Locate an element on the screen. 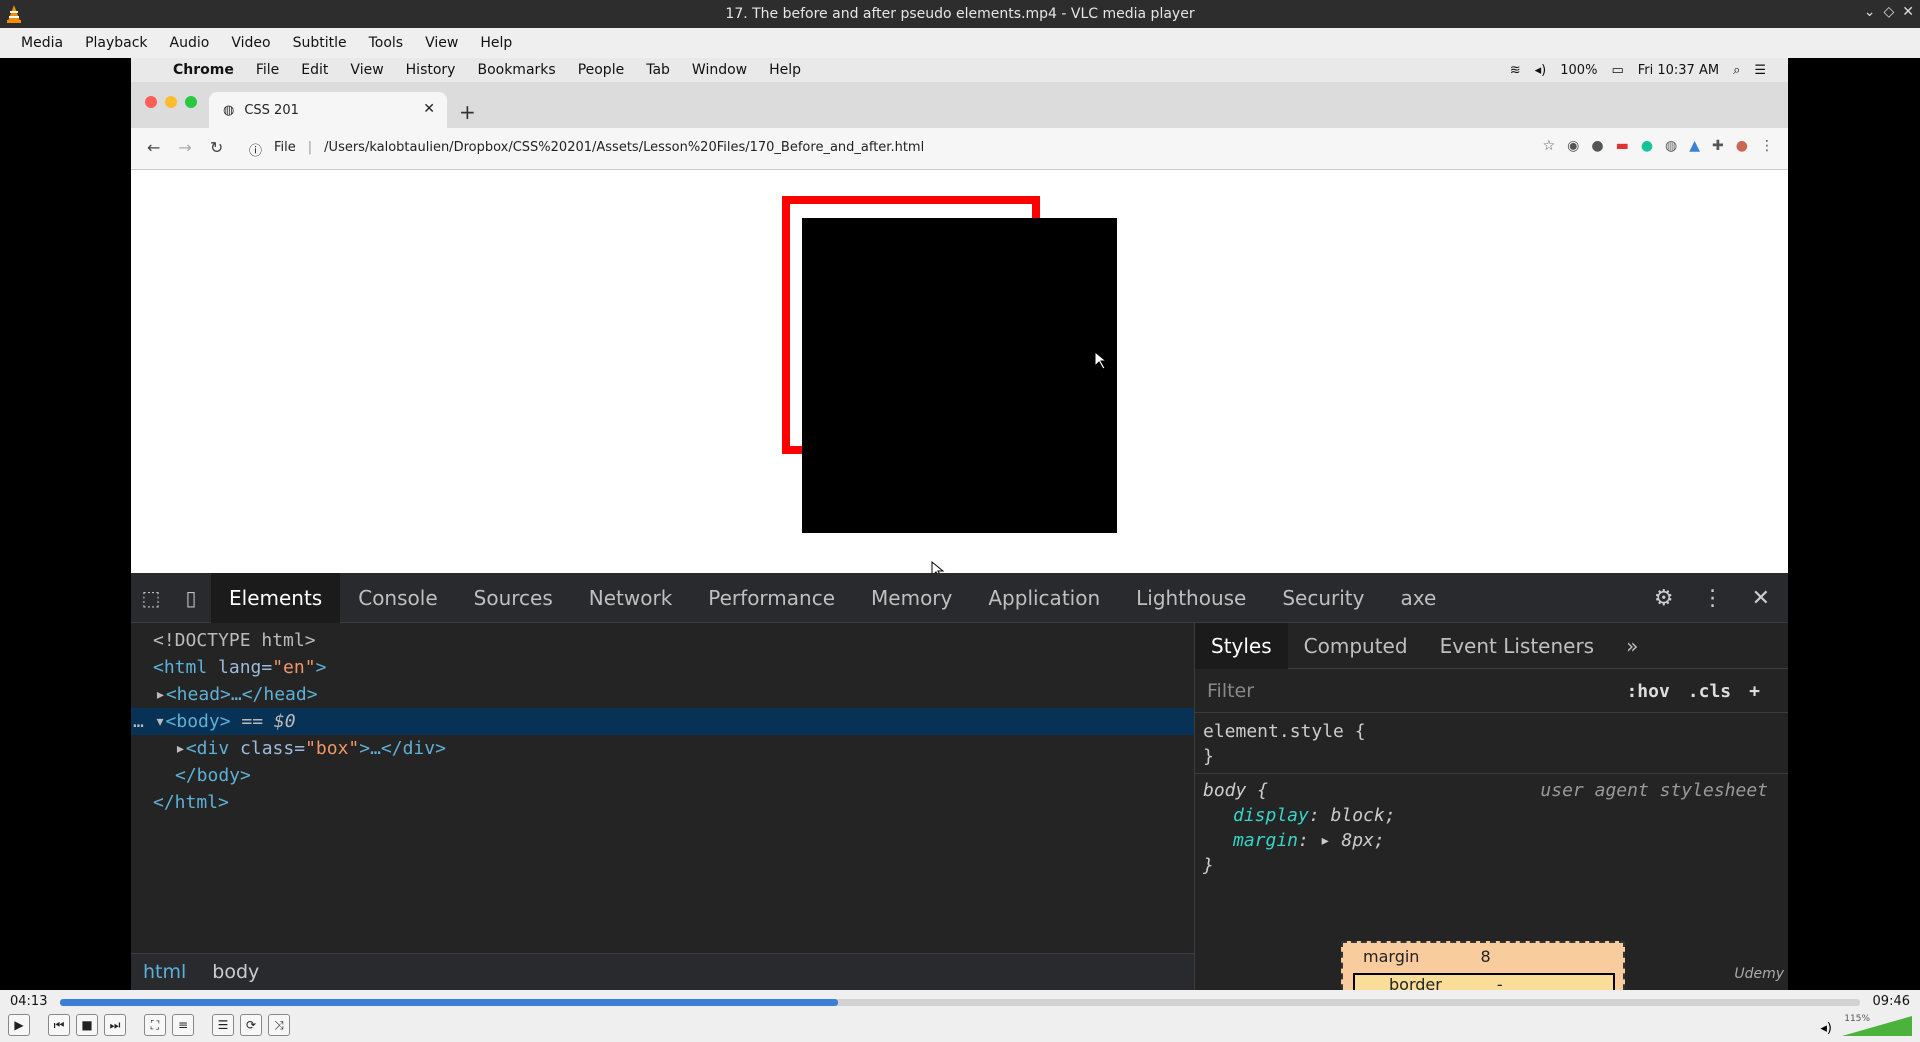 This screenshot has height=1042, width=1920. more-options-icon: ⋮ is located at coordinates (1712, 598).